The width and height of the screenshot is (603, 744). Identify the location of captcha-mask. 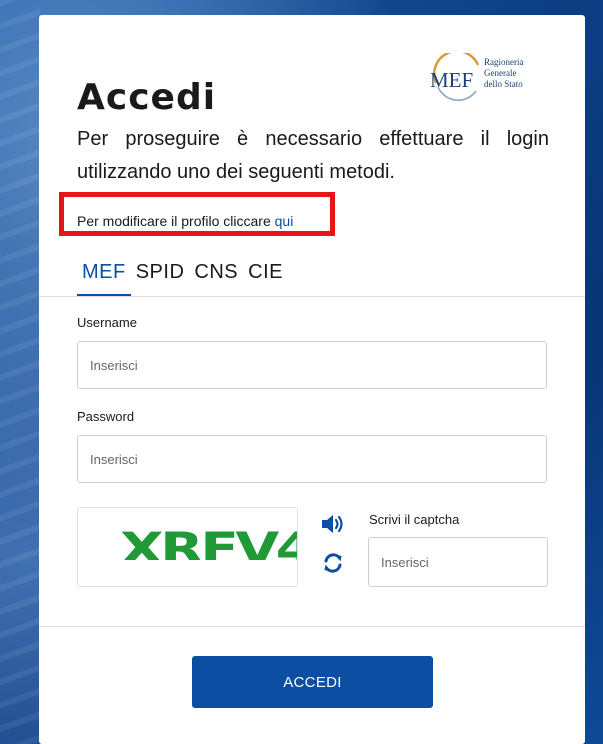
(187, 573).